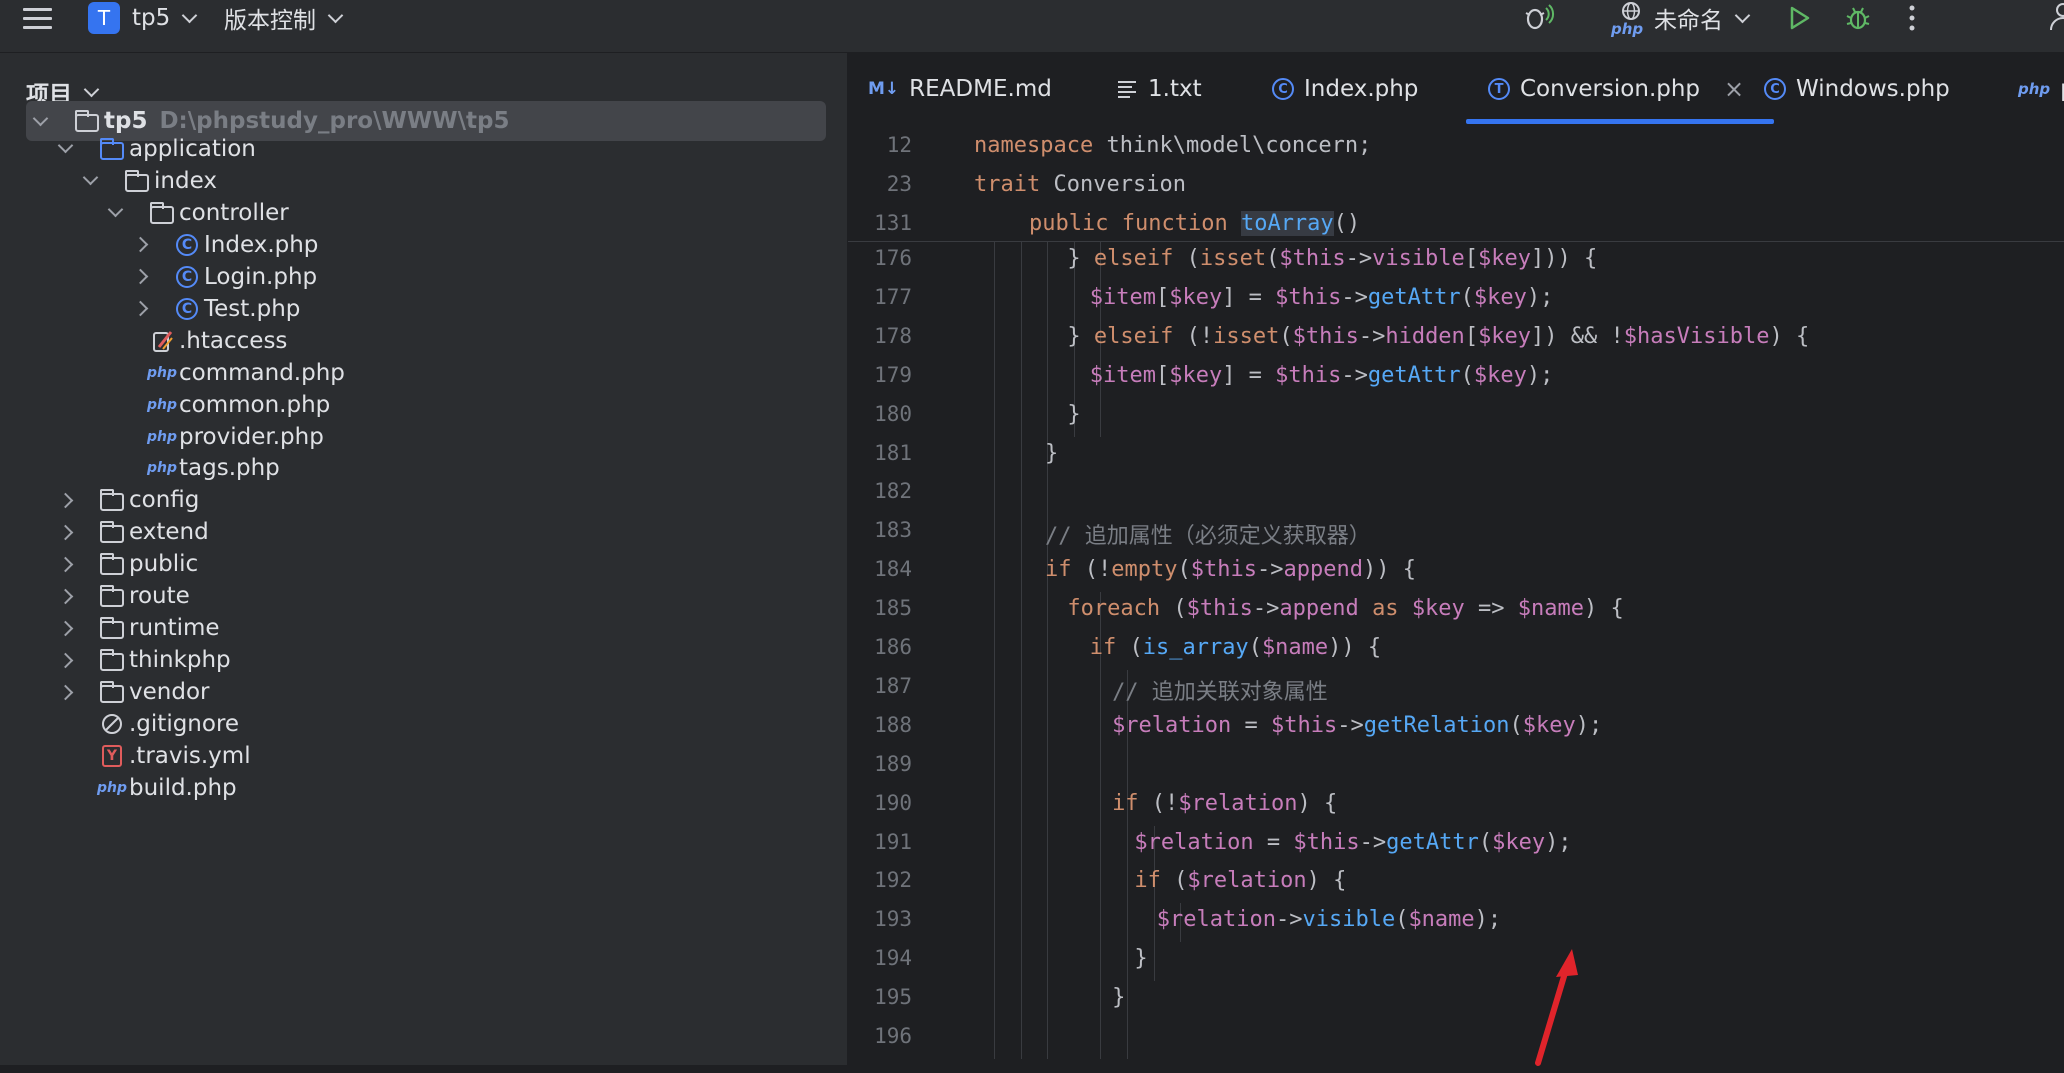 This screenshot has height=1073, width=2064. Describe the element at coordinates (893, 647) in the screenshot. I see `line-number: 186` at that location.